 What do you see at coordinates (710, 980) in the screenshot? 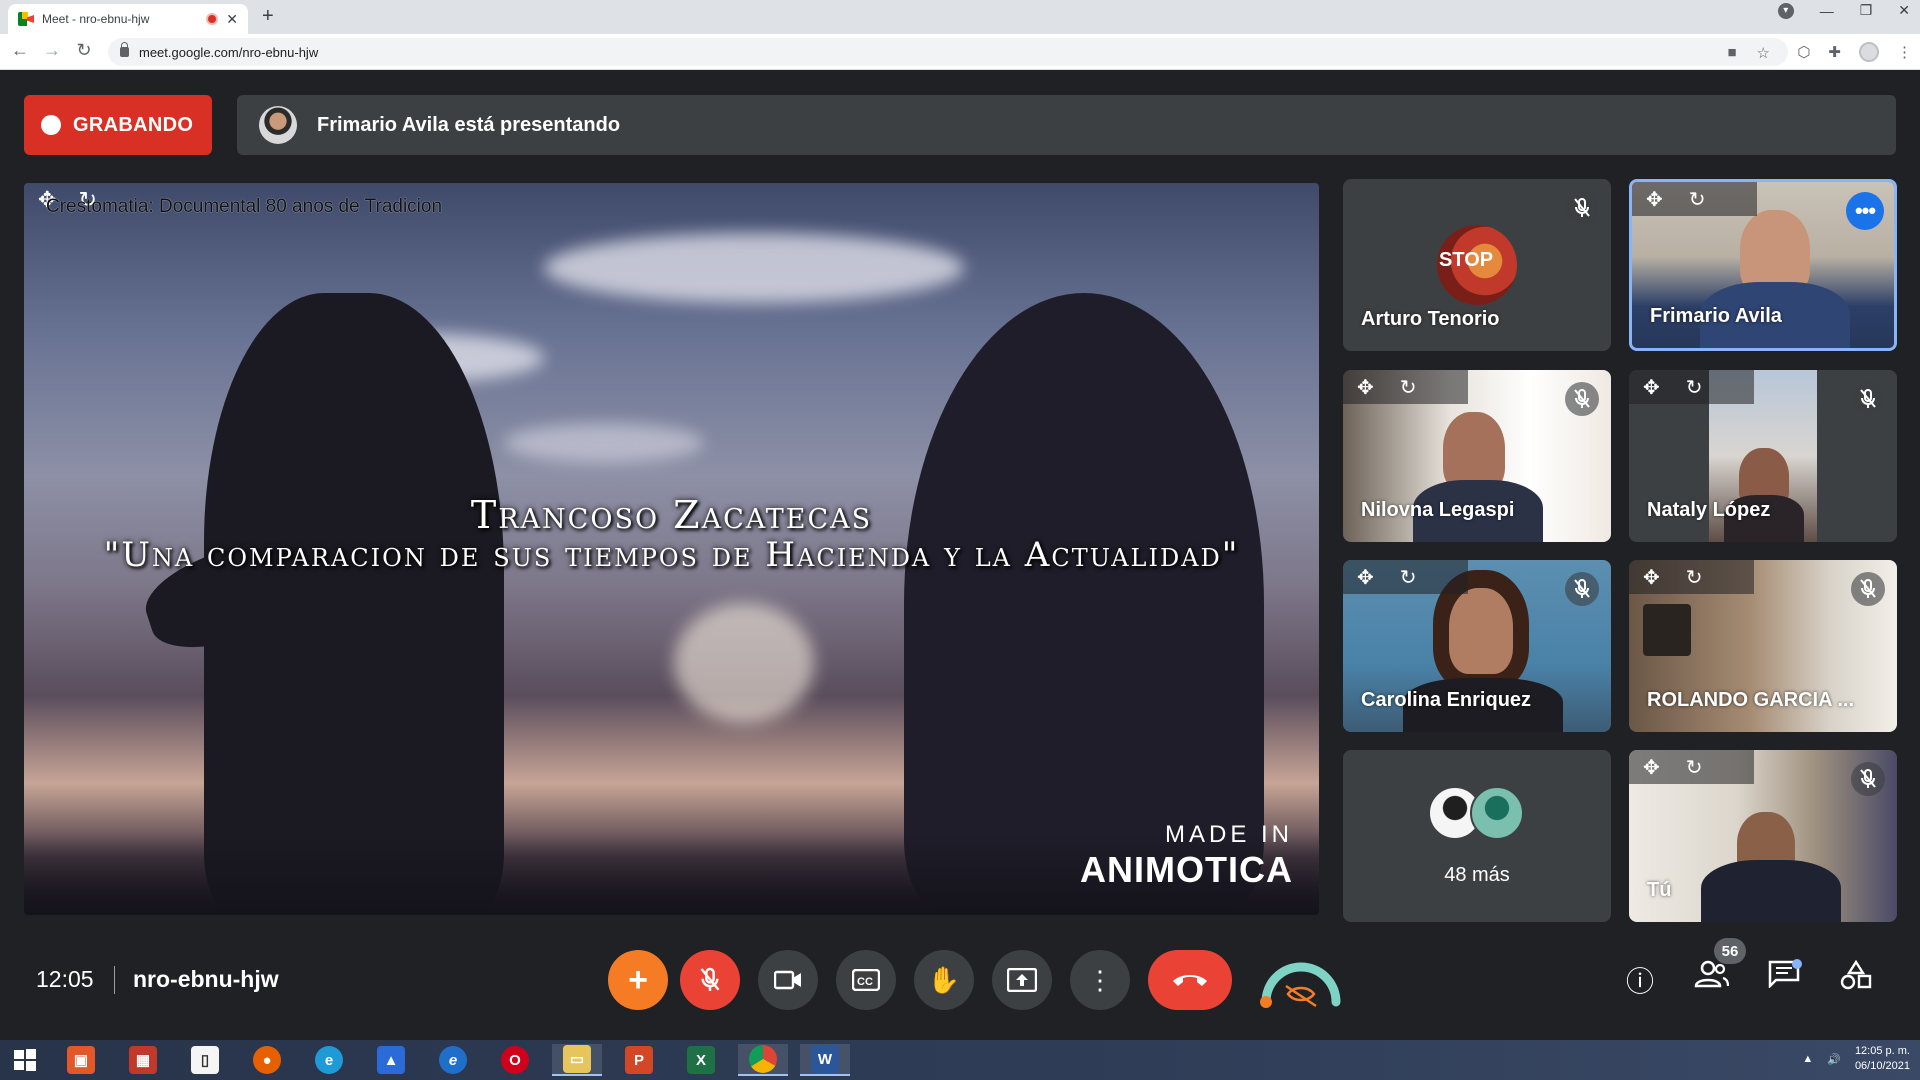
I see `microphone-toggle-button` at bounding box center [710, 980].